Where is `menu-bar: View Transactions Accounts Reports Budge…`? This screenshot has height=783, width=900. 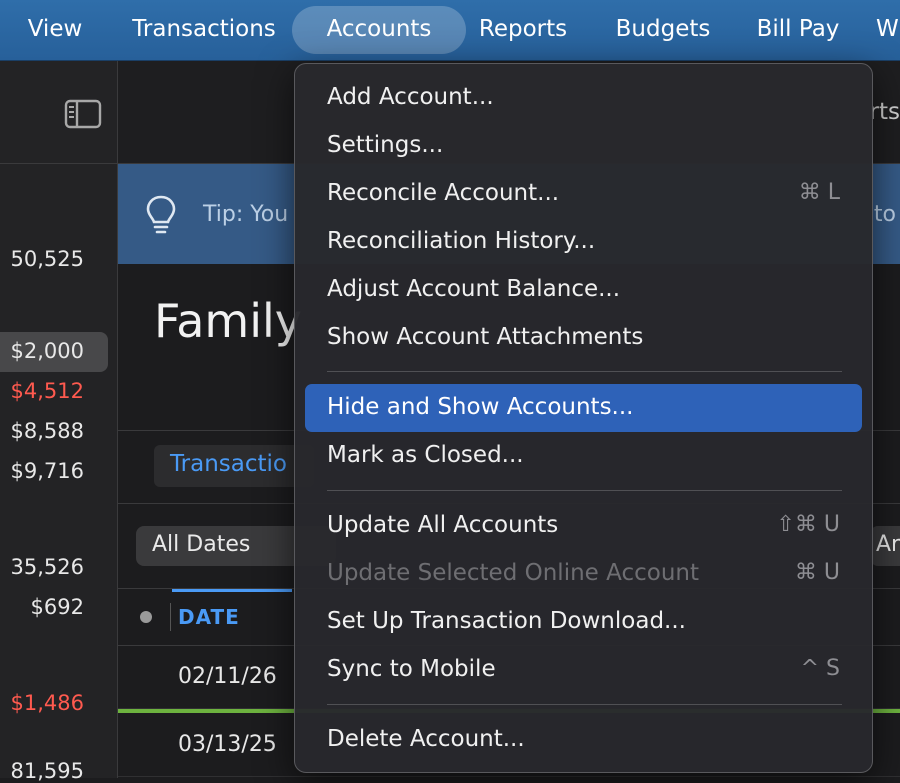
menu-bar: View Transactions Accounts Reports Budge… is located at coordinates (450, 30).